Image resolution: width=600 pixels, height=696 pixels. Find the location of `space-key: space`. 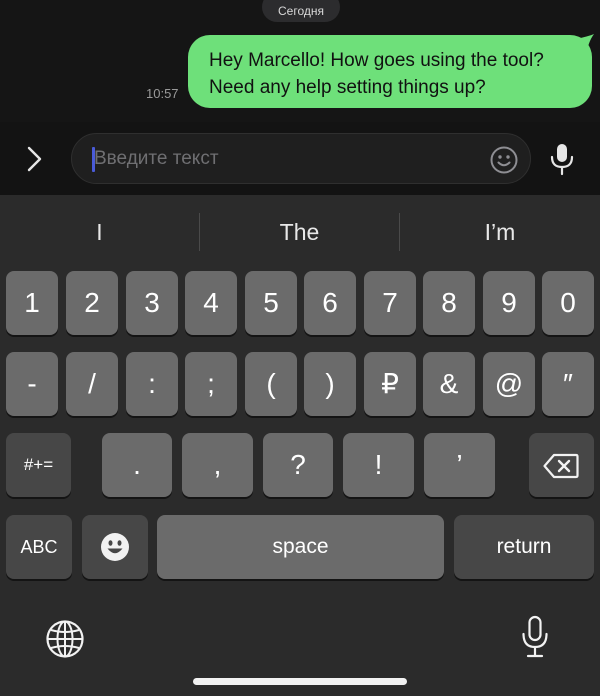

space-key: space is located at coordinates (300, 547).